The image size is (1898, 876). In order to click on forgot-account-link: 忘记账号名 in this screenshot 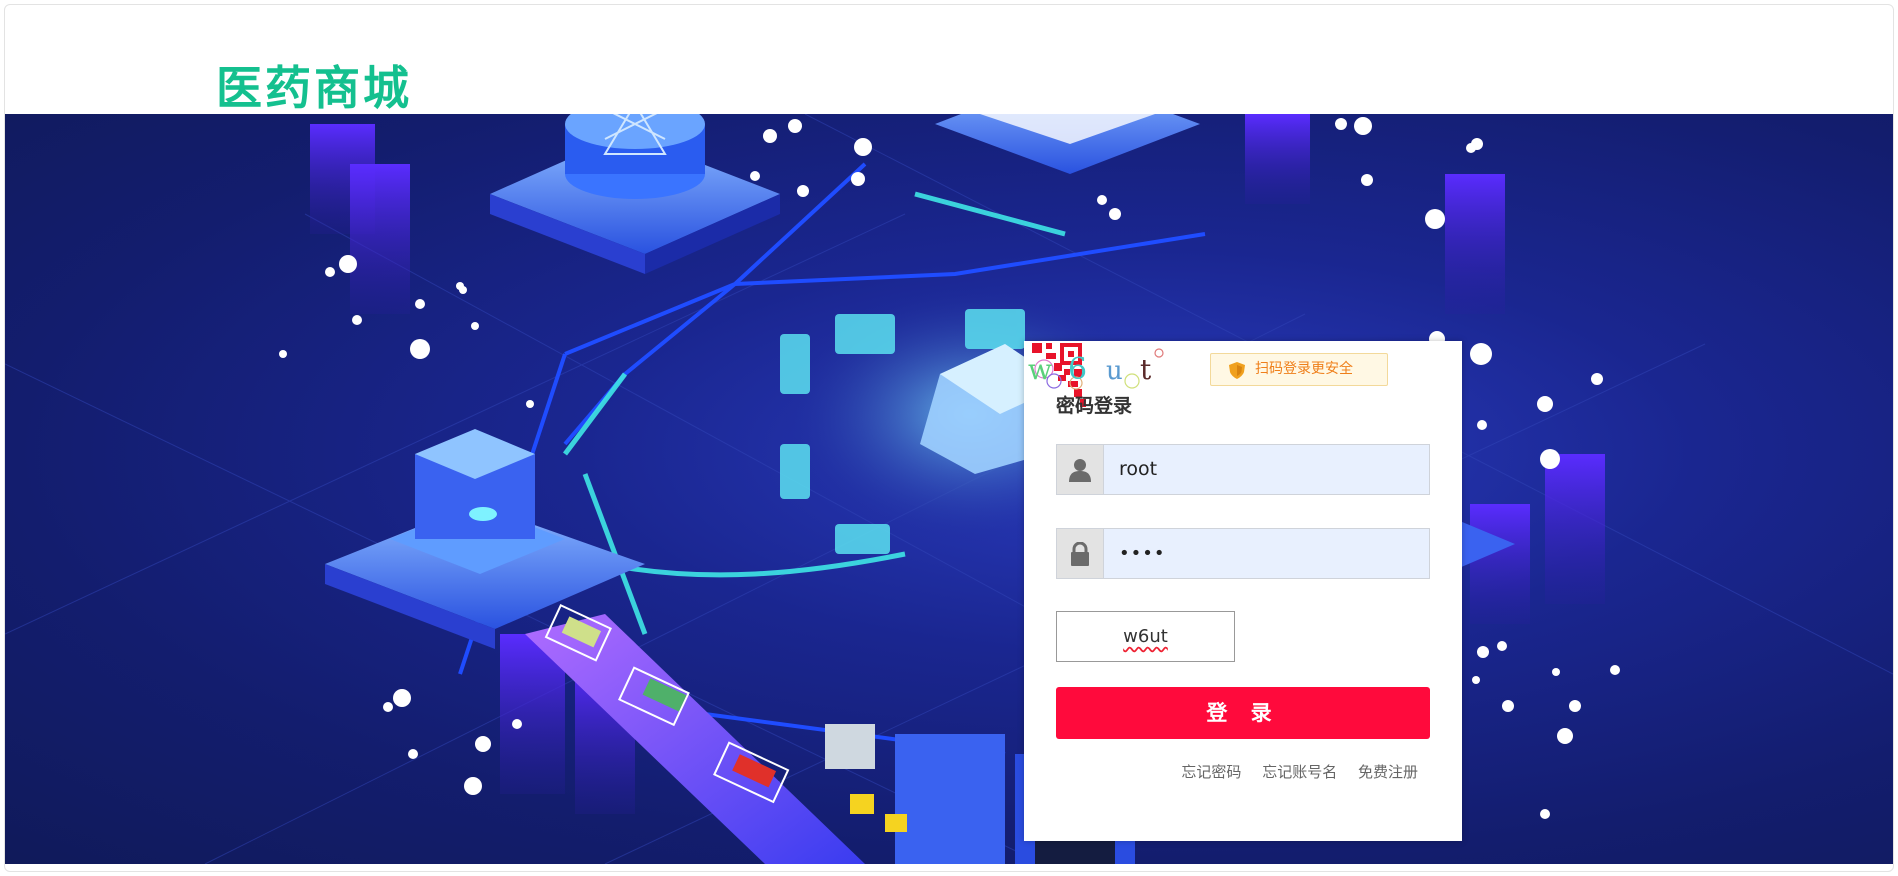, I will do `click(1299, 772)`.